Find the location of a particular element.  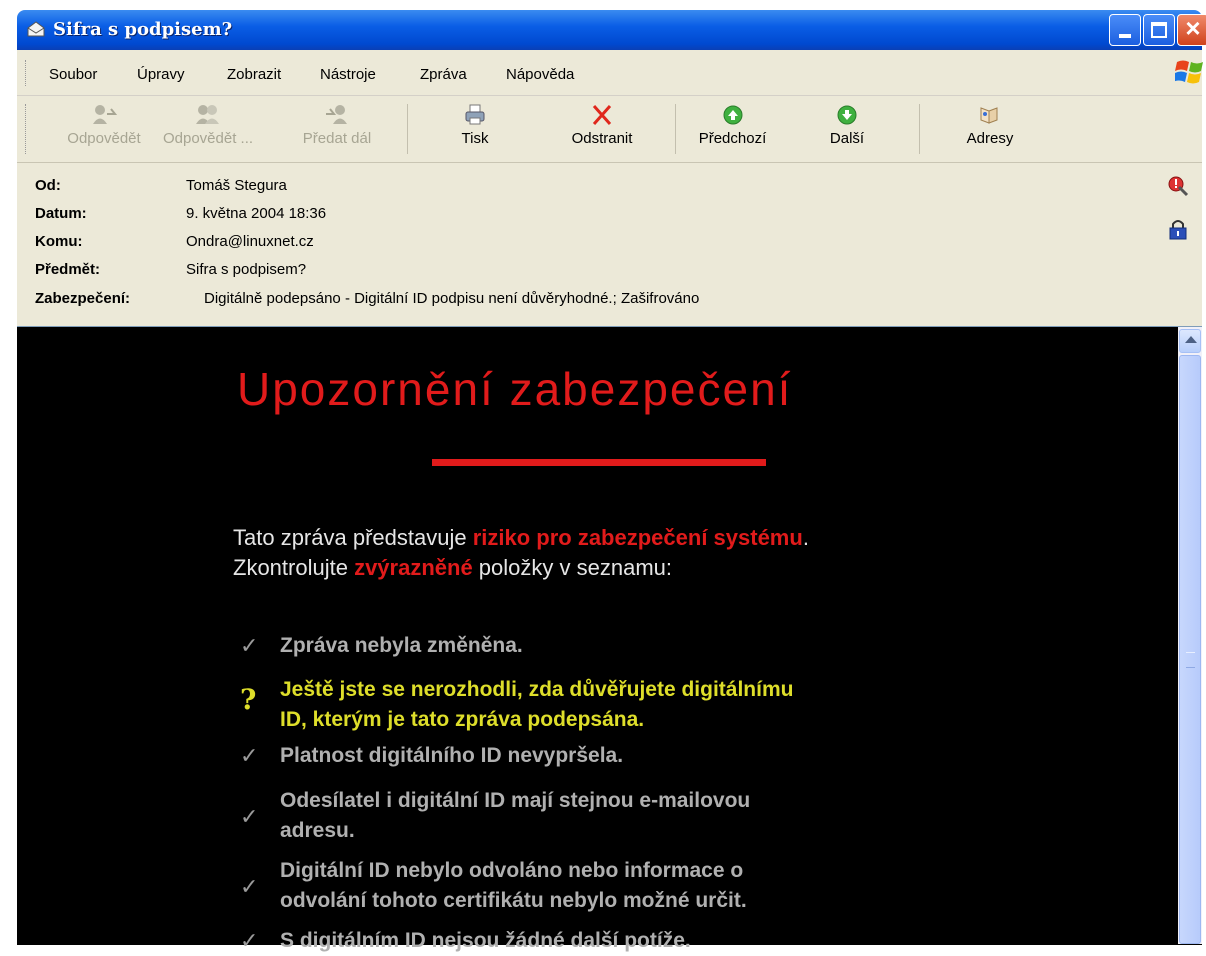

menu-tools: Nástroje is located at coordinates (348, 74).